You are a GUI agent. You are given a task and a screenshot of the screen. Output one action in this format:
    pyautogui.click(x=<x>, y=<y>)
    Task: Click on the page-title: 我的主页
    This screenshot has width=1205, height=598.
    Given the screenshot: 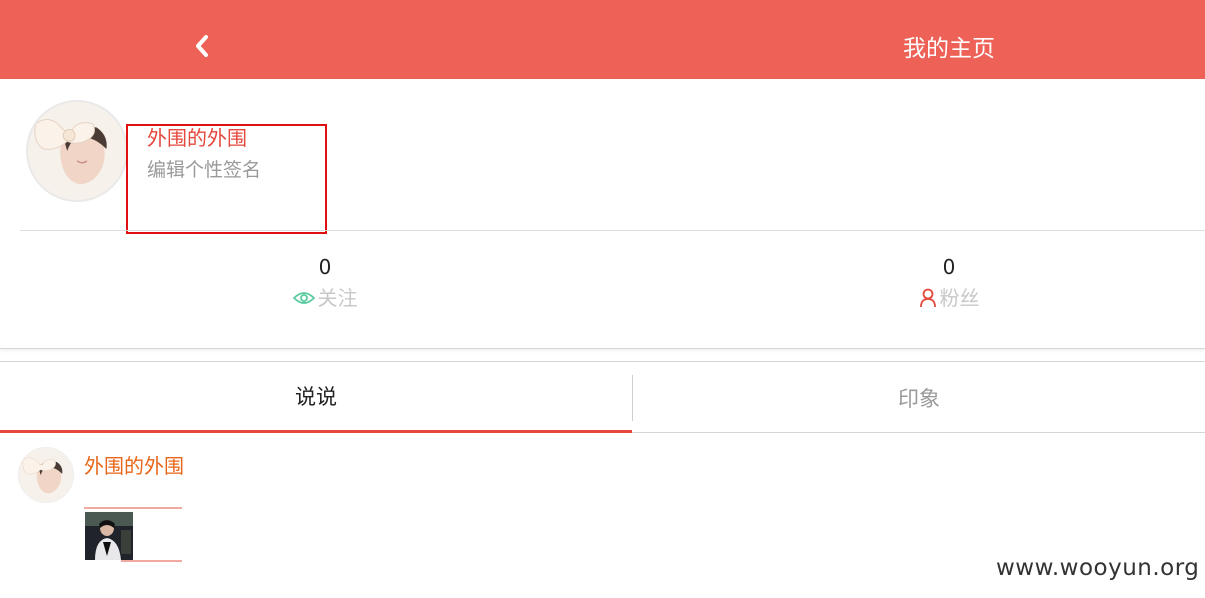 What is the action you would take?
    pyautogui.click(x=949, y=49)
    